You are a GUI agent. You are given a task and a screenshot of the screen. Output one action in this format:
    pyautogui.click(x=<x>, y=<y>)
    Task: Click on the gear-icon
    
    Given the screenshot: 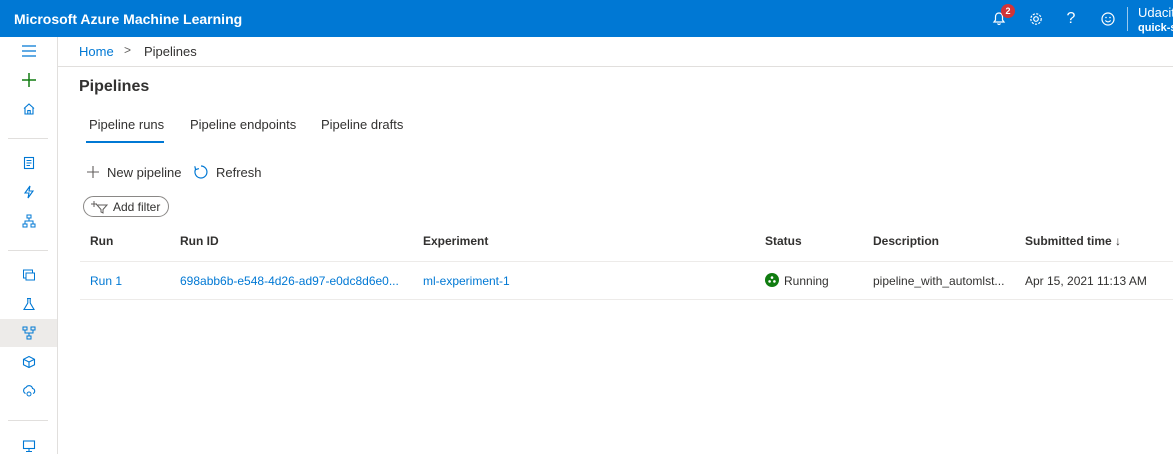 What is the action you would take?
    pyautogui.click(x=1036, y=19)
    